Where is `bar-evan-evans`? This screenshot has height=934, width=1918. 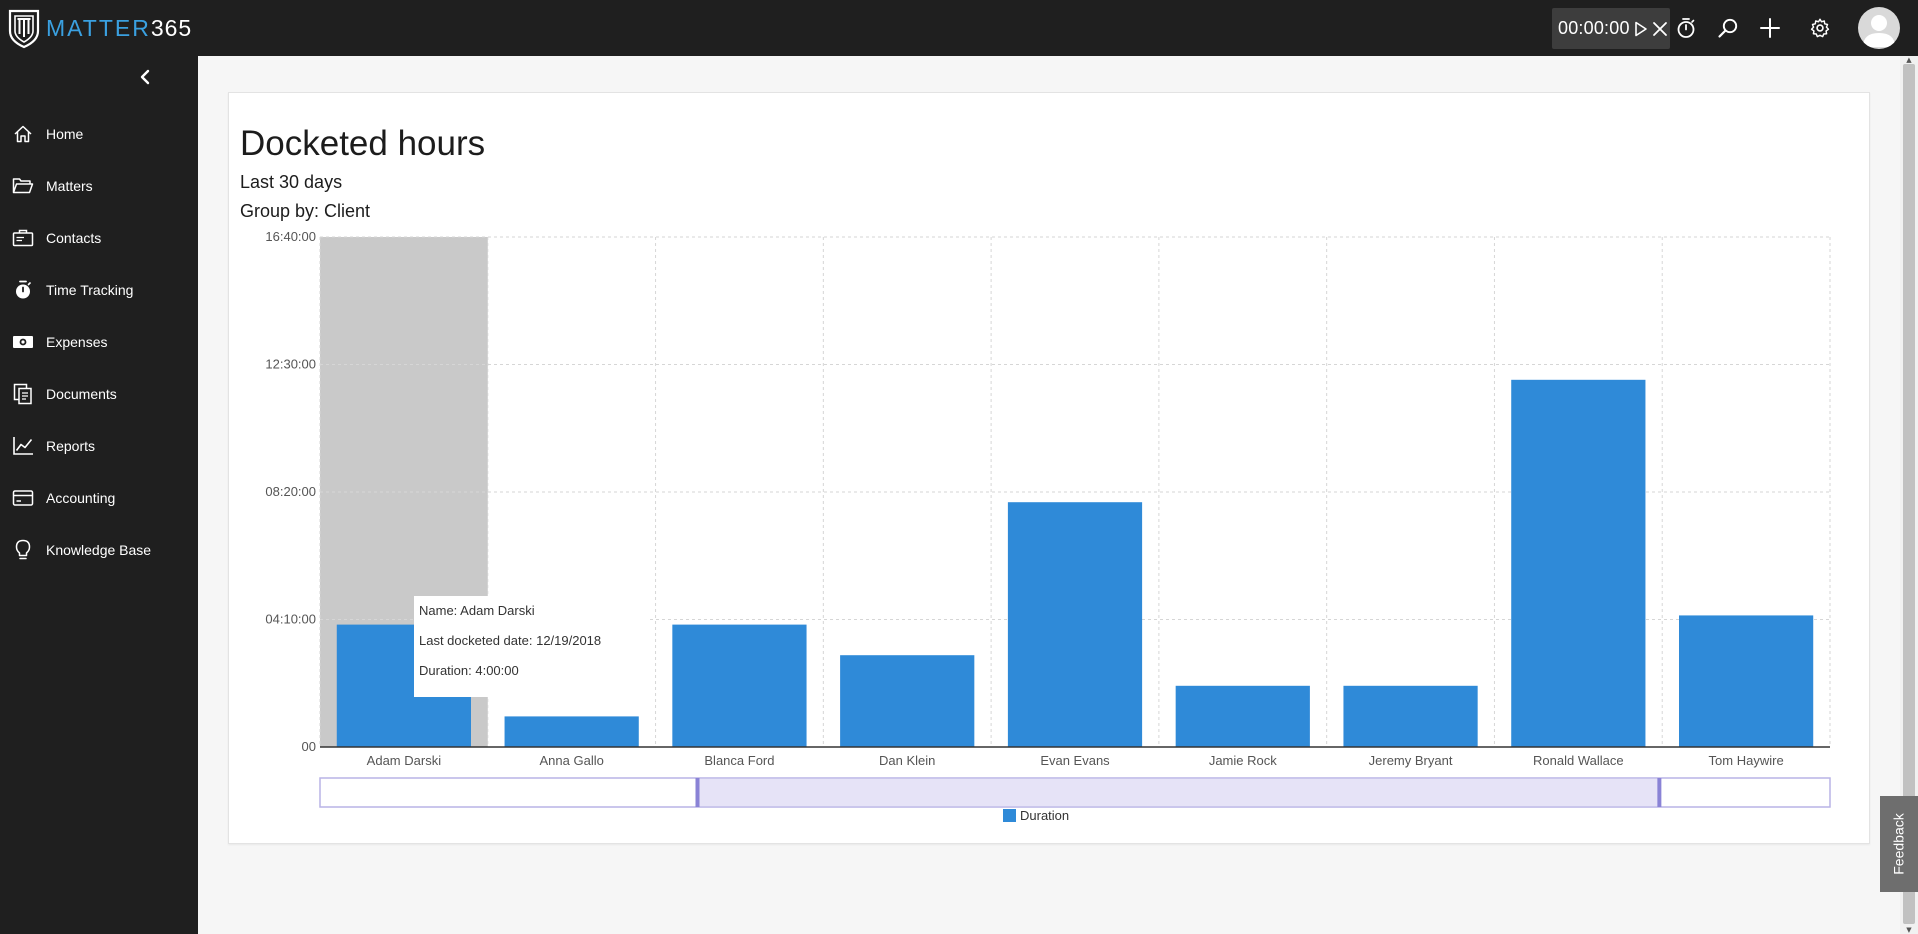 bar-evan-evans is located at coordinates (1075, 624).